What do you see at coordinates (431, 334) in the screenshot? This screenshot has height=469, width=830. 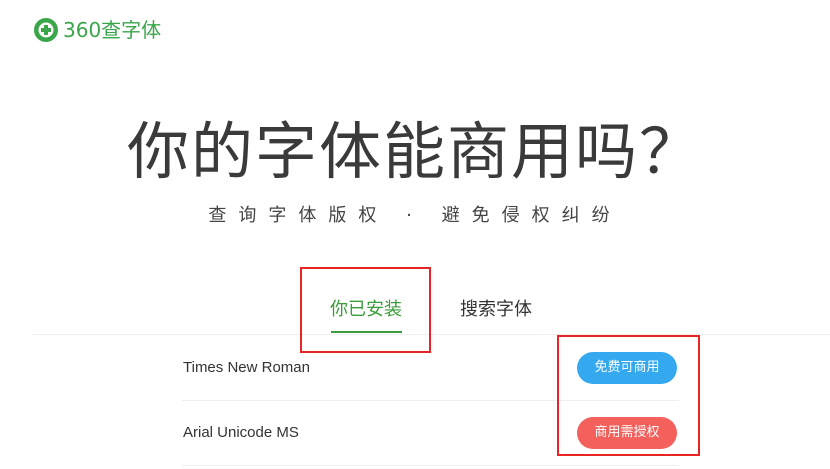 I see `tabs-divider` at bounding box center [431, 334].